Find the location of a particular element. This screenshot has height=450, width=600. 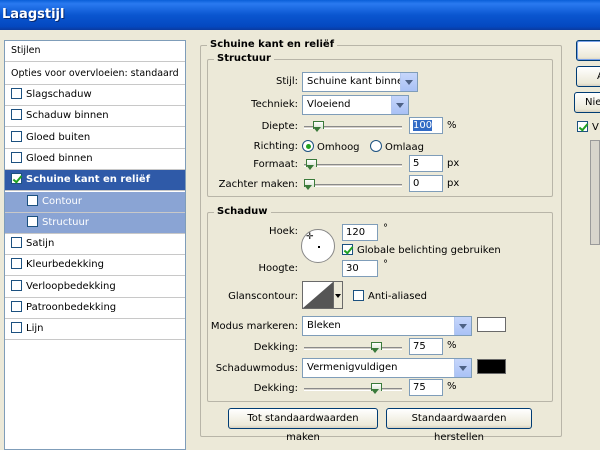

make-default-button: Tot standaardwaarden maken is located at coordinates (303, 425).